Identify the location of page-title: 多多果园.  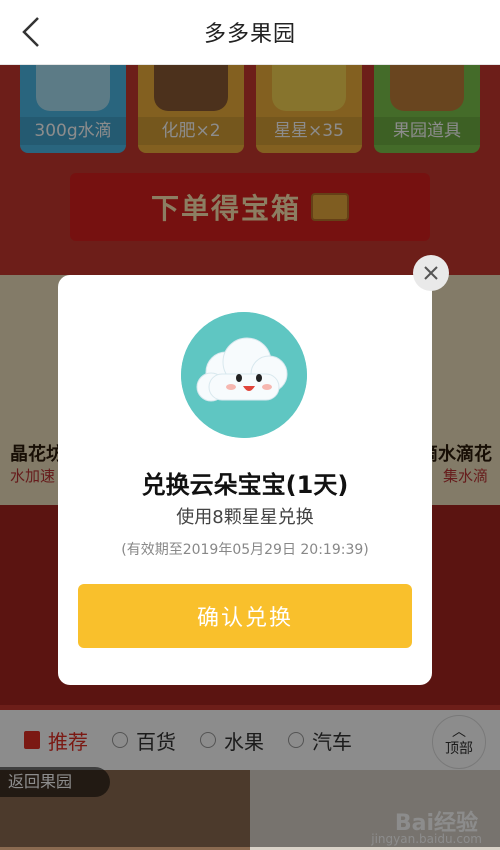
(249, 34).